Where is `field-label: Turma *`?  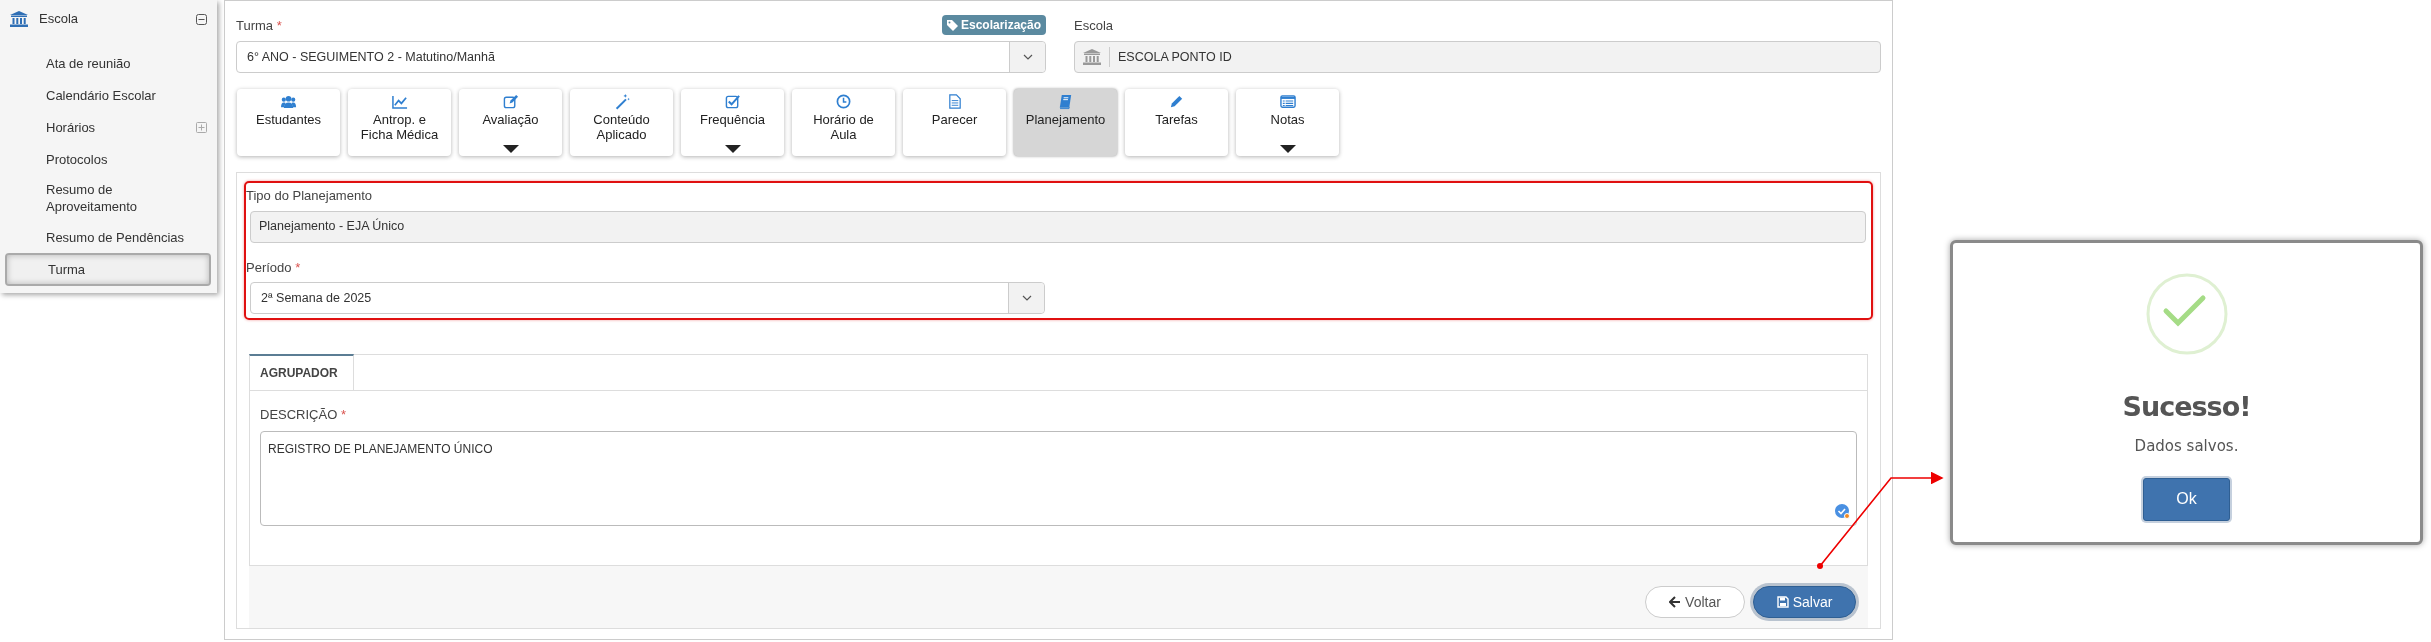 field-label: Turma * is located at coordinates (259, 25).